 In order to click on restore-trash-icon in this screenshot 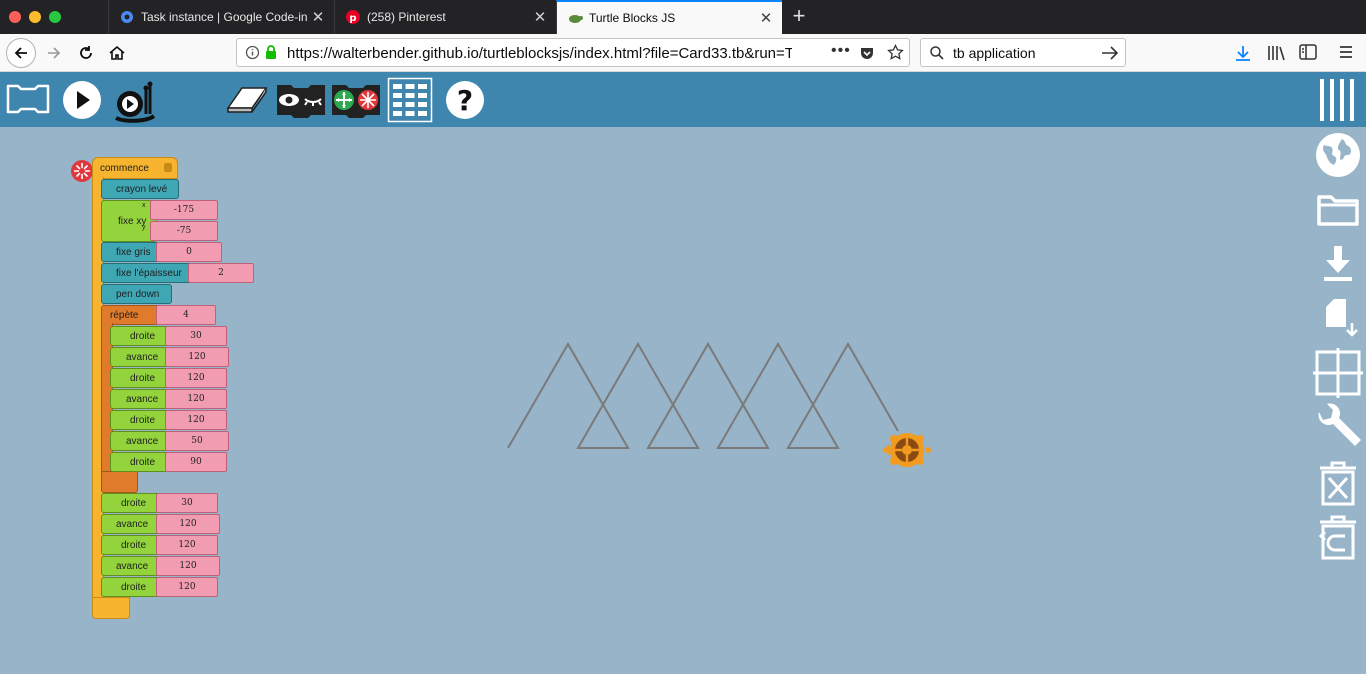, I will do `click(1337, 537)`.